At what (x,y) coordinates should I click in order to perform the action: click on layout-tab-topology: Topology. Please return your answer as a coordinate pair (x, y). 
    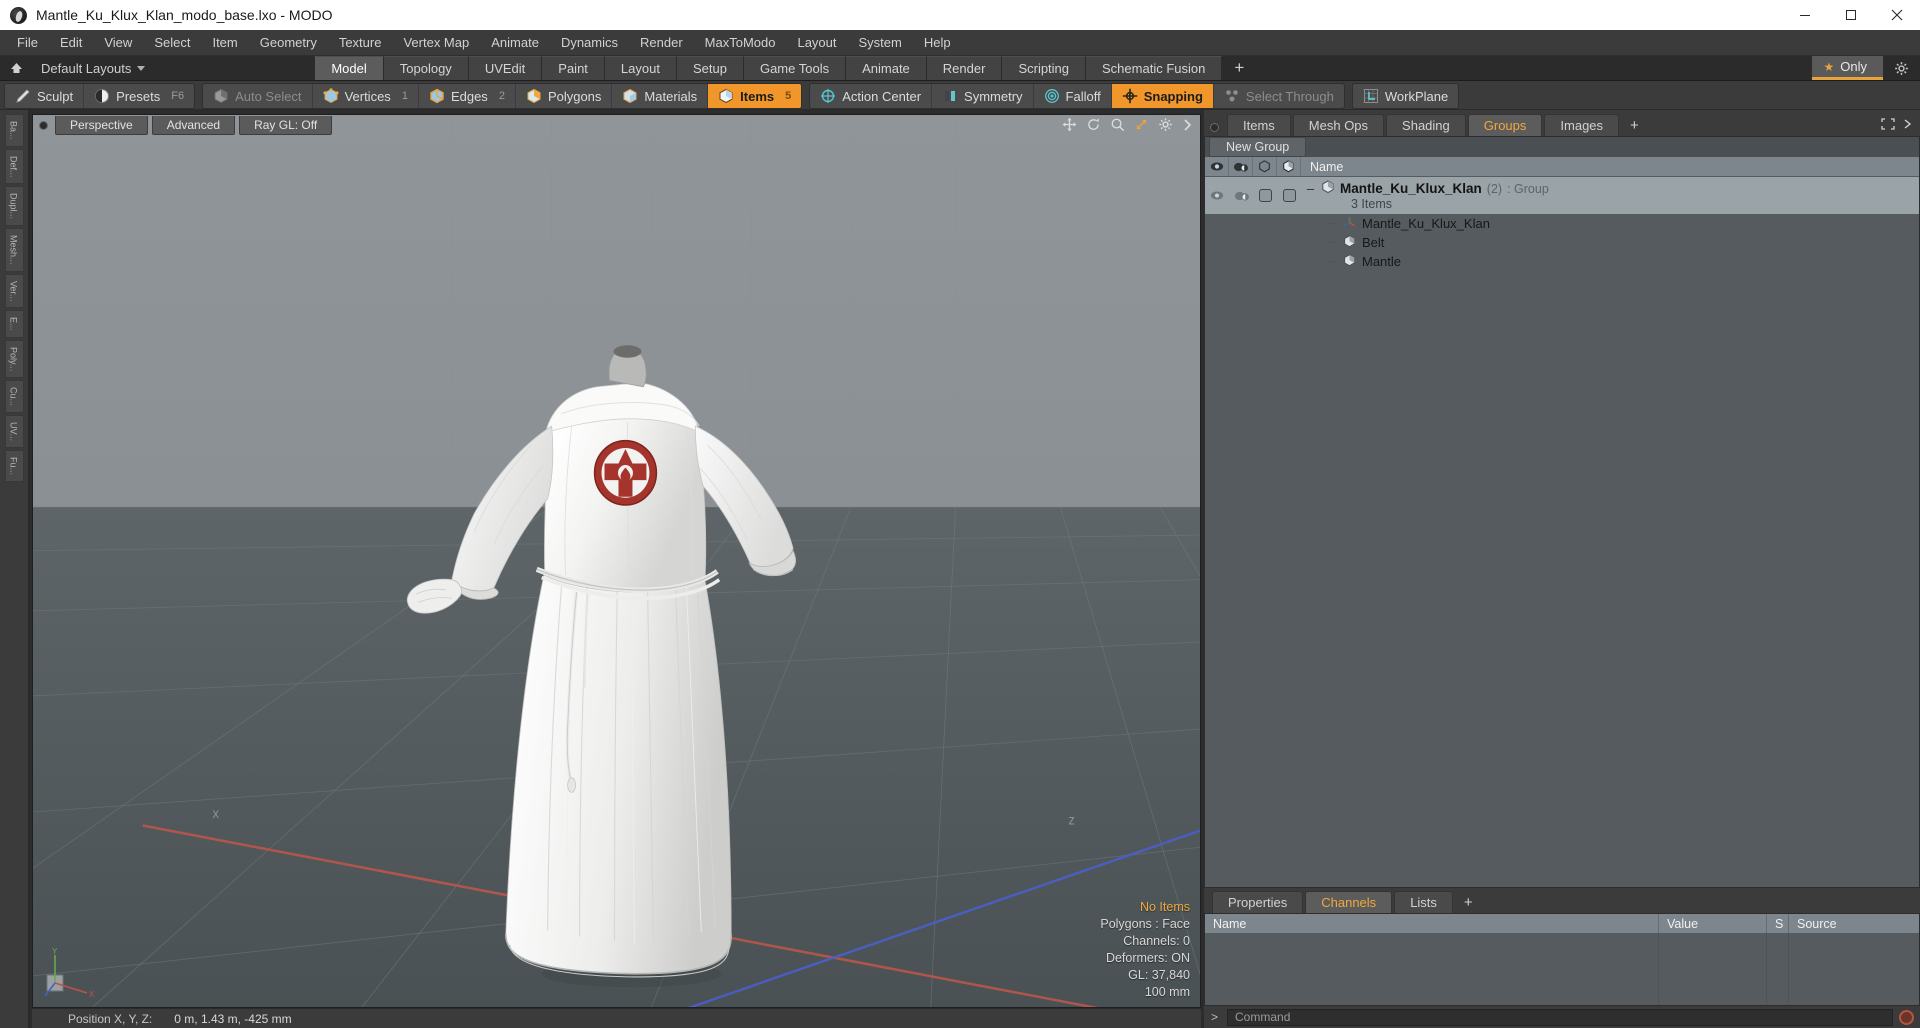
    Looking at the image, I should click on (426, 68).